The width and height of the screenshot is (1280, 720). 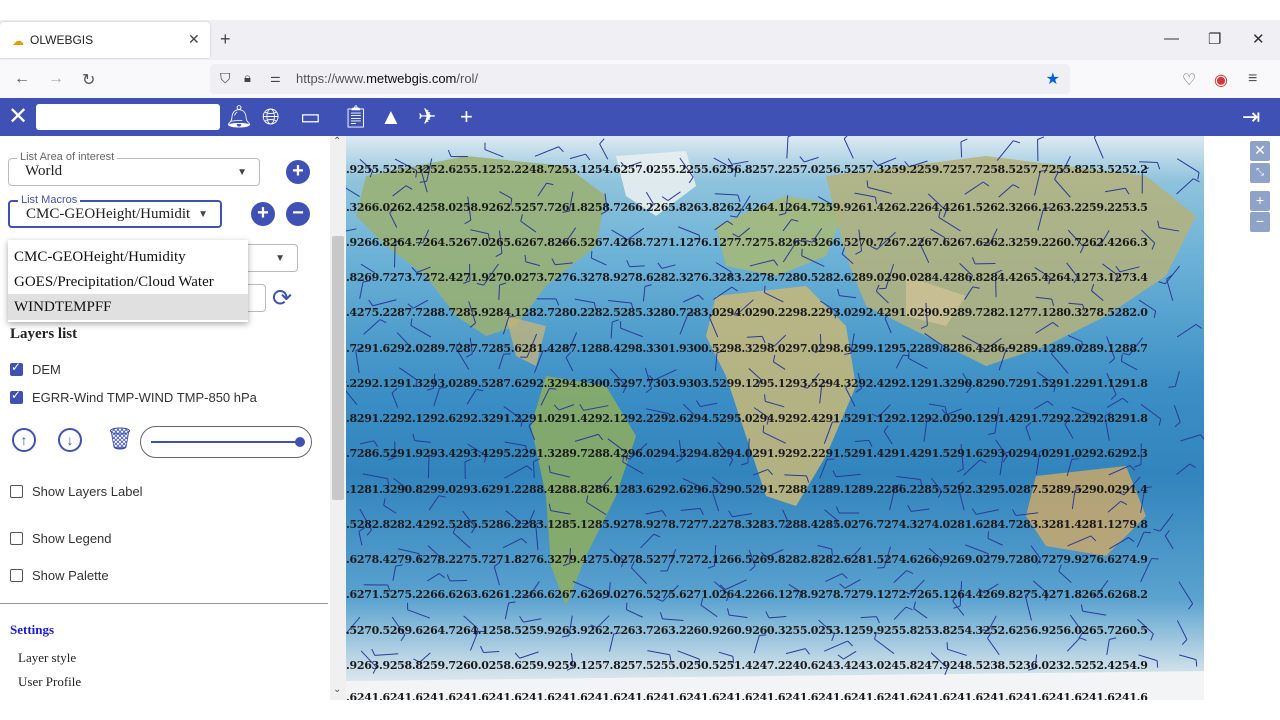 What do you see at coordinates (282, 298) in the screenshot?
I see `refresh-icon: ⟳` at bounding box center [282, 298].